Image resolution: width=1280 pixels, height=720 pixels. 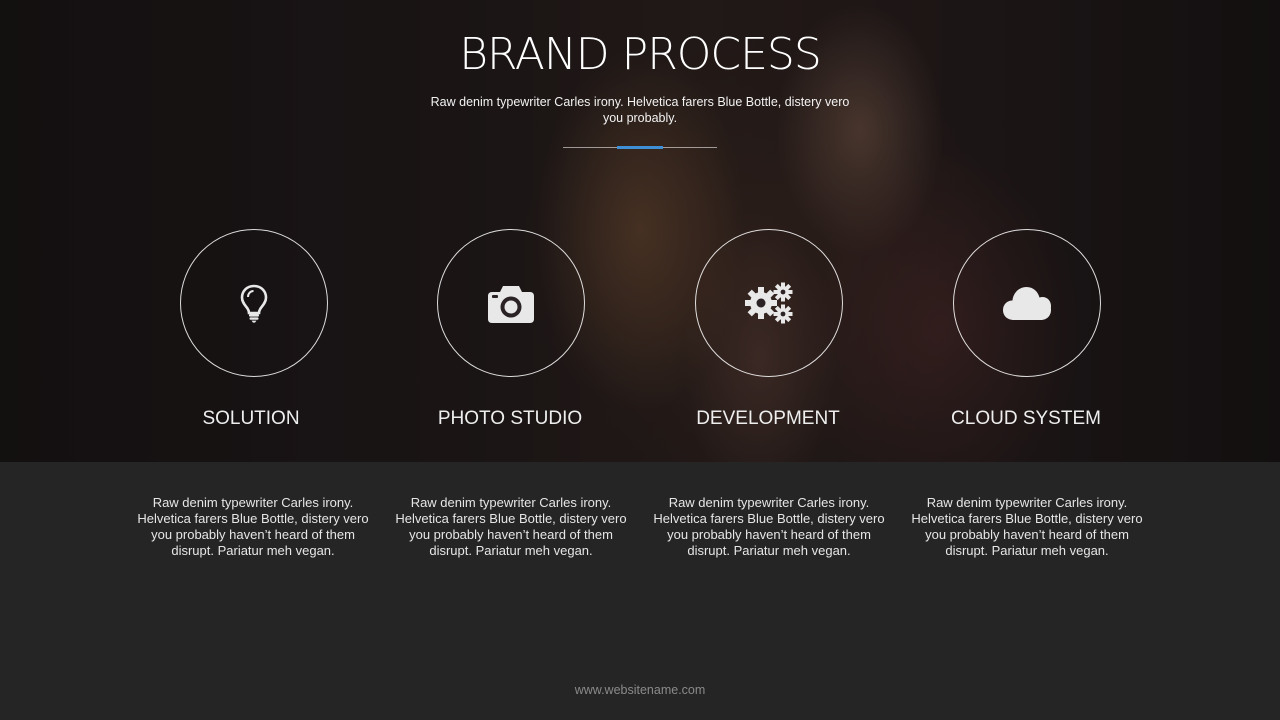 I want to click on feature-label-solution: SOLUTION, so click(x=251, y=418).